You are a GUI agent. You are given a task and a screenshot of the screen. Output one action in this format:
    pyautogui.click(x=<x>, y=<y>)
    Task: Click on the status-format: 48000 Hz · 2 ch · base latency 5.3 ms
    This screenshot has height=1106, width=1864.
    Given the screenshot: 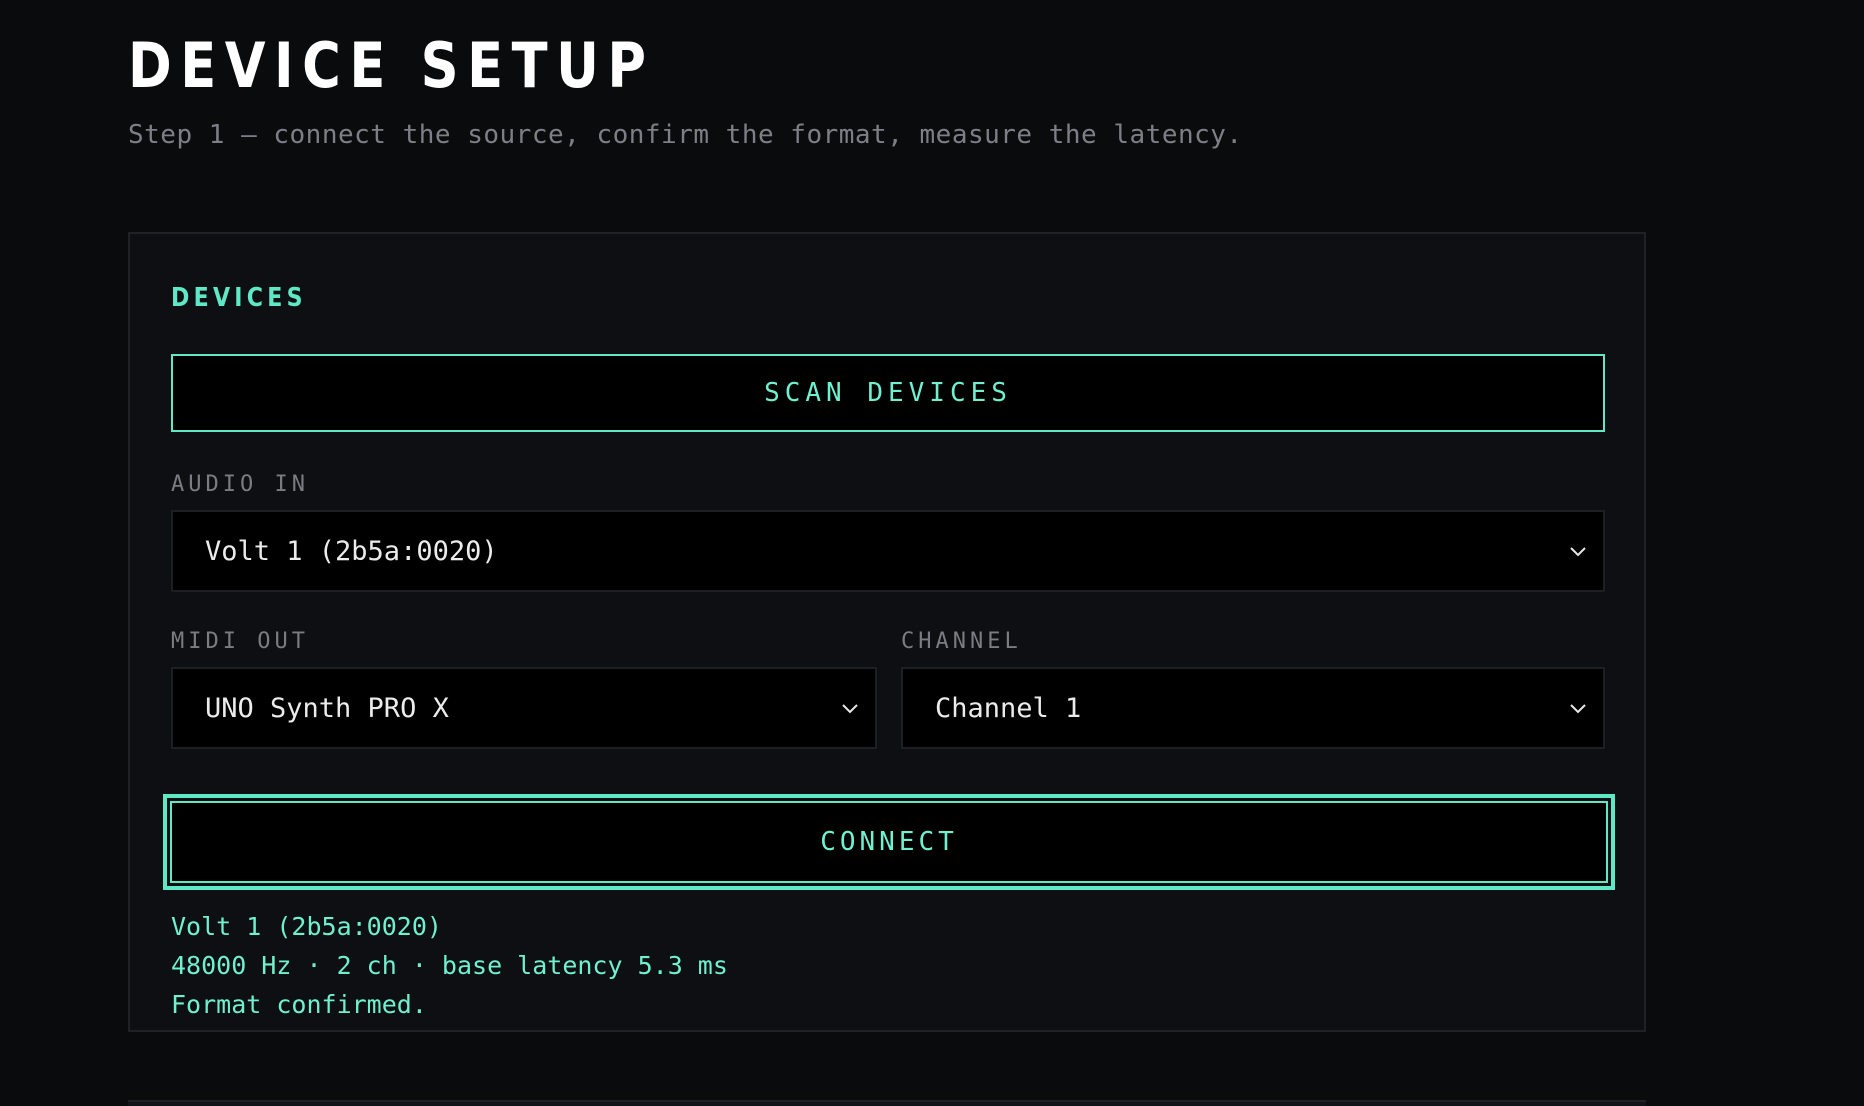 What is the action you would take?
    pyautogui.click(x=449, y=965)
    